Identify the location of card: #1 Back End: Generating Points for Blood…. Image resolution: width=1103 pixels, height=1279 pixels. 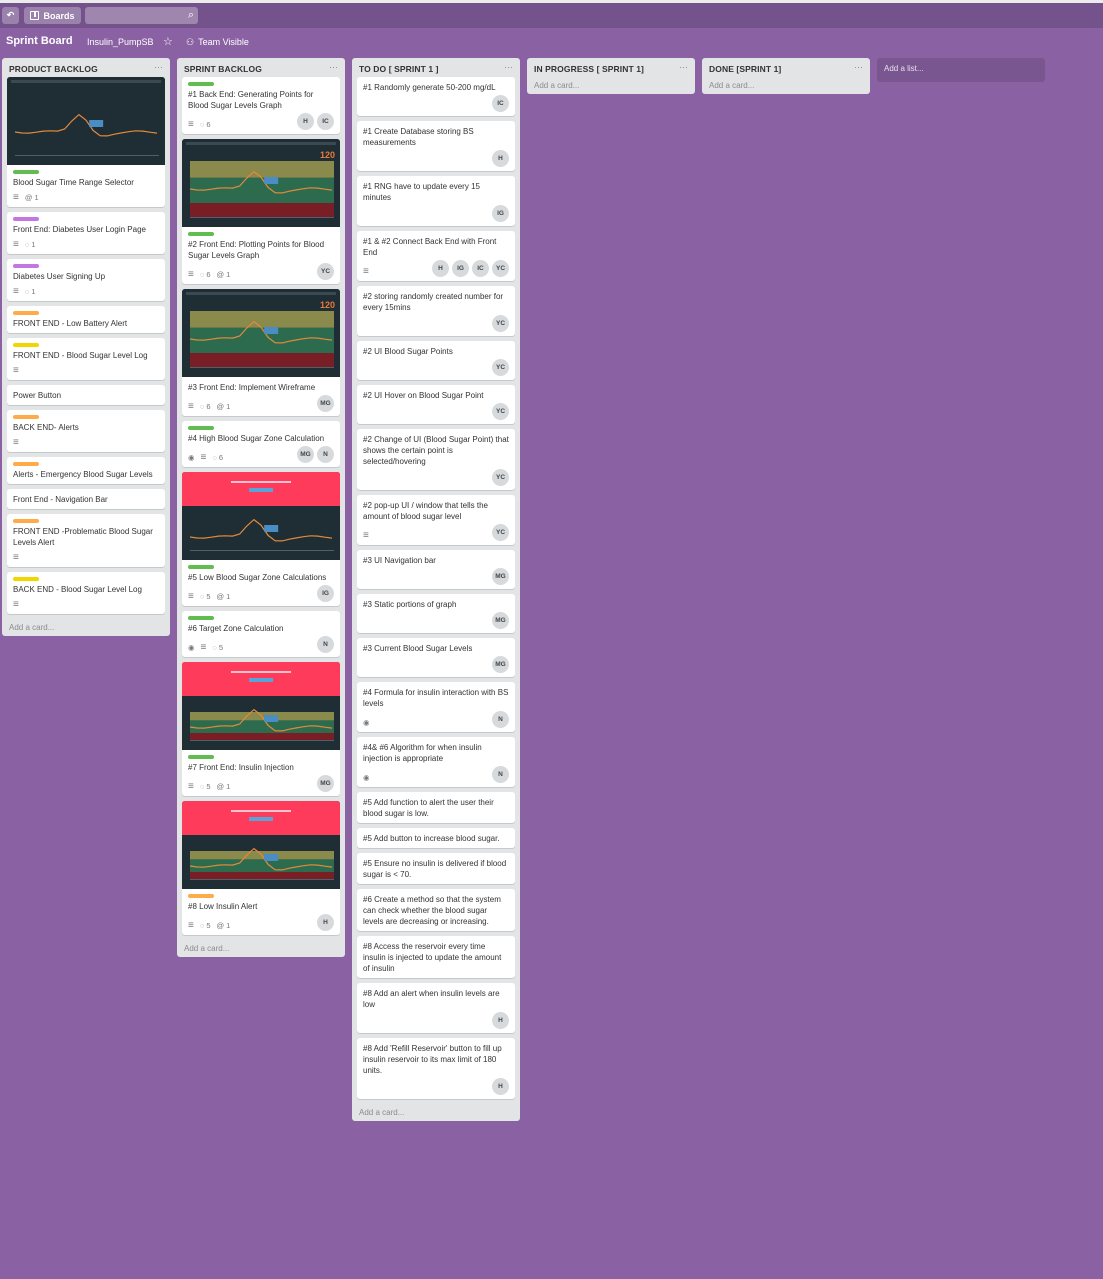
(261, 105).